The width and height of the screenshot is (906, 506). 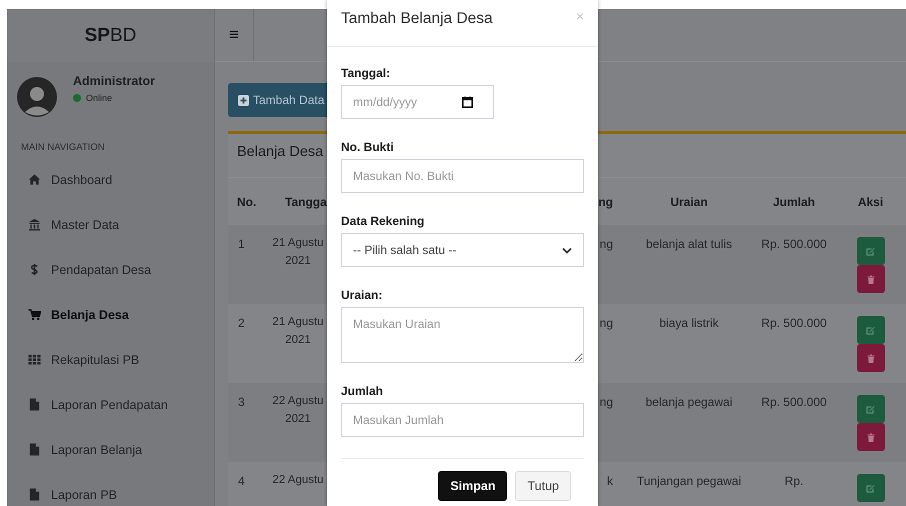 What do you see at coordinates (362, 391) in the screenshot?
I see `field-label: Jumlah` at bounding box center [362, 391].